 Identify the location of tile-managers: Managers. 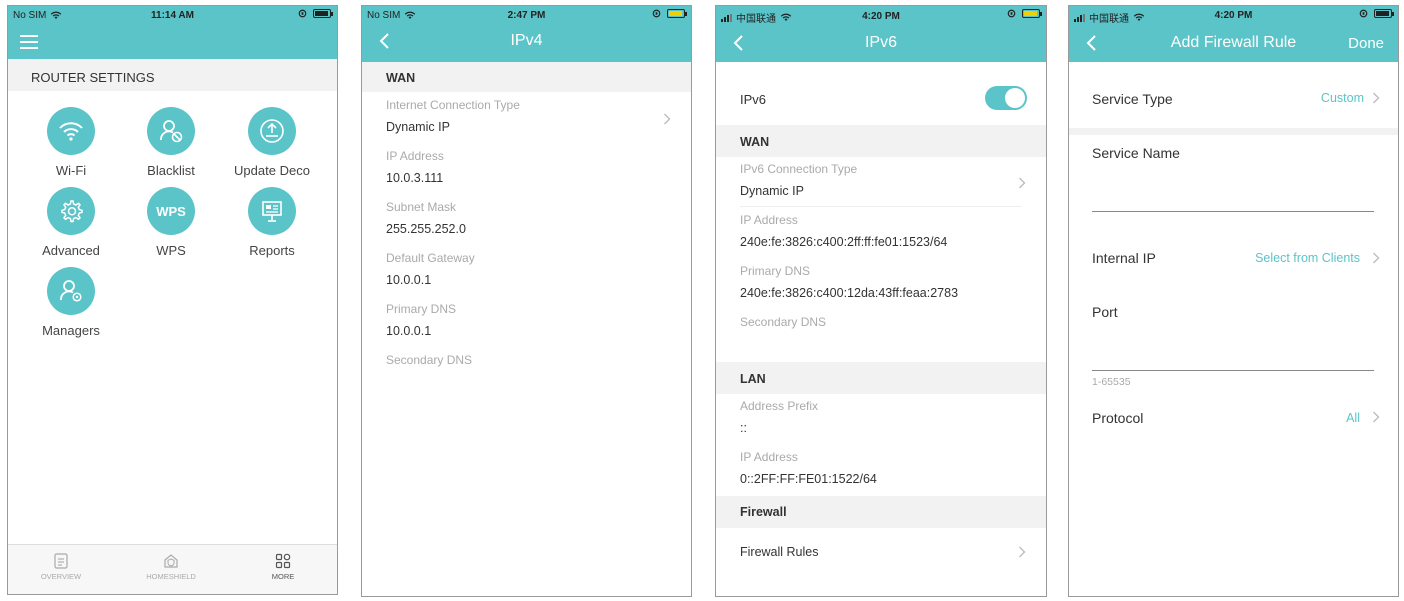
(71, 302).